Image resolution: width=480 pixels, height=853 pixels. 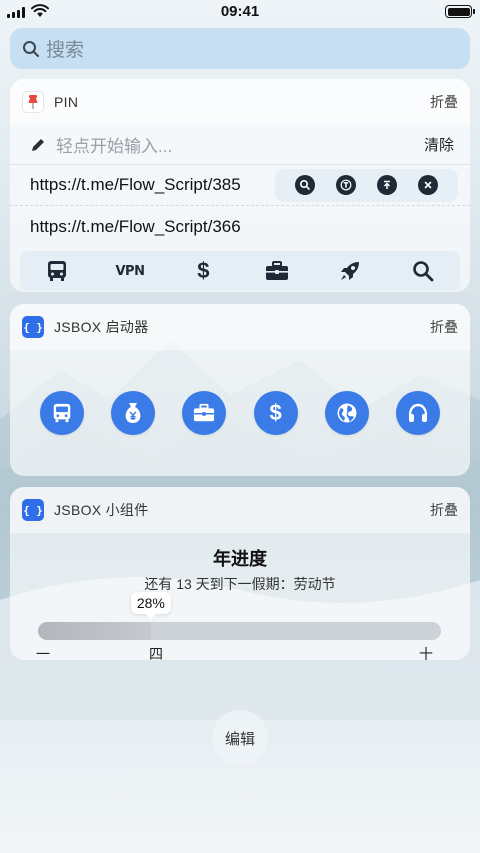 I want to click on launcher-widget-header: { } JSBOX 启动器 折叠, so click(x=240, y=327).